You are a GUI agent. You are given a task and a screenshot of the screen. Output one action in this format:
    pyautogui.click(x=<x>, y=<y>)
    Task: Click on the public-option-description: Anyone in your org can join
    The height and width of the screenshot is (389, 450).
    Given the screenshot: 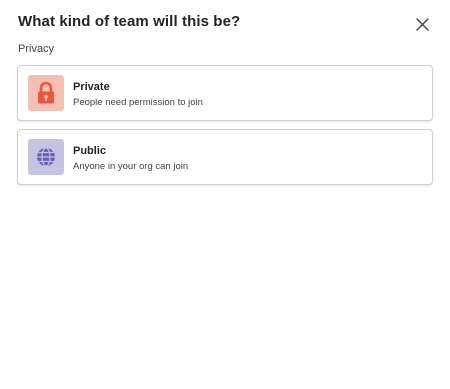 What is the action you would take?
    pyautogui.click(x=131, y=166)
    